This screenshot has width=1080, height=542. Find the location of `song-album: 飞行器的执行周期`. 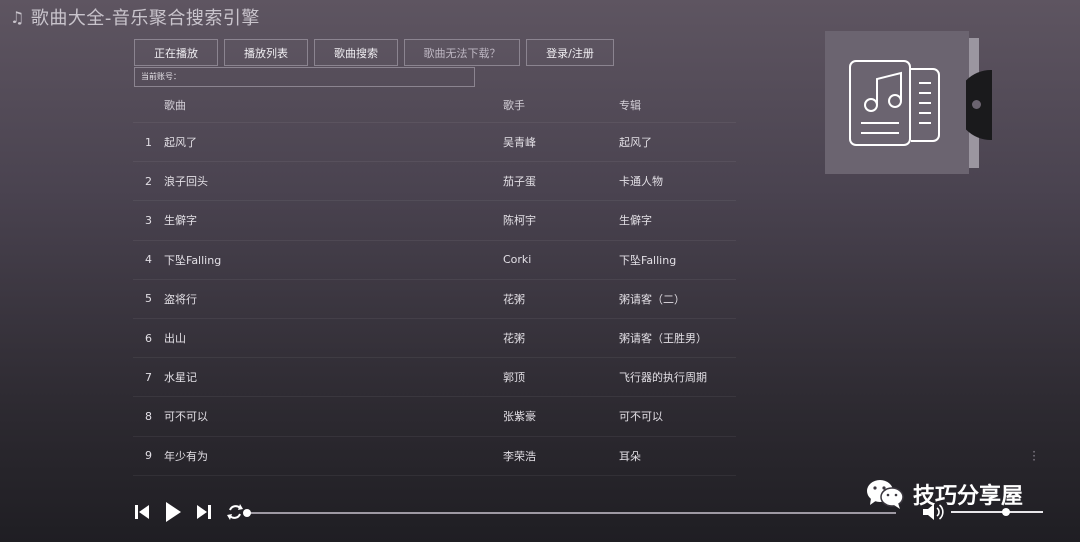

song-album: 飞行器的执行周期 is located at coordinates (677, 377).